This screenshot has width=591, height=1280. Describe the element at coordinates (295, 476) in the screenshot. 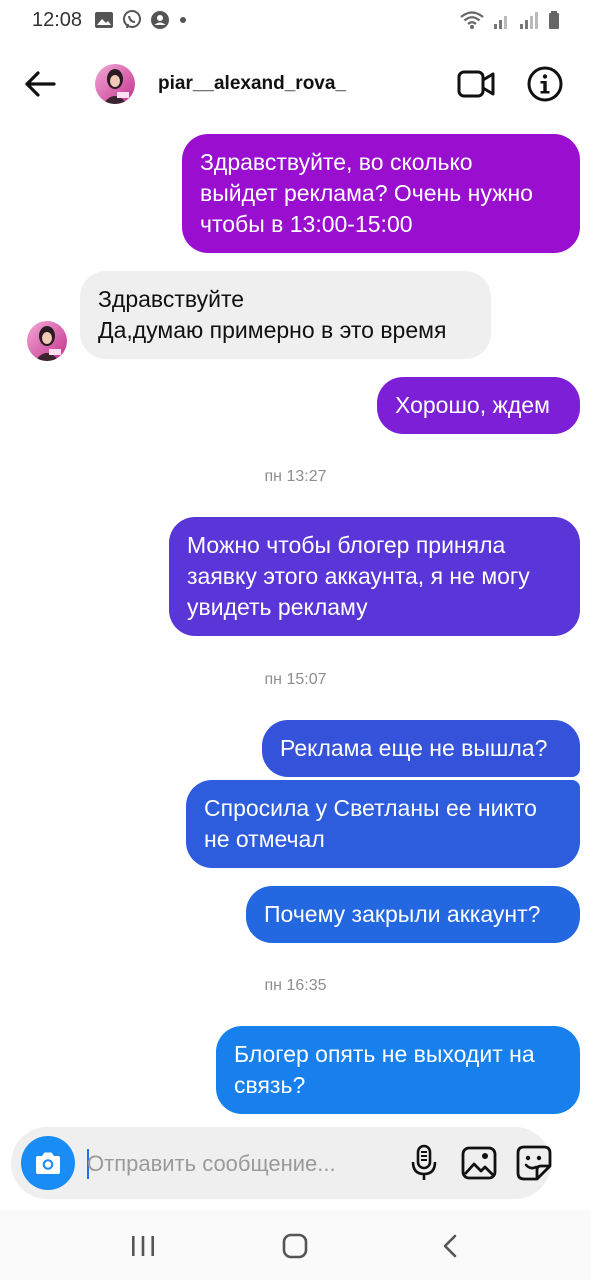

I see `message-timestamp: пн 13:27` at that location.